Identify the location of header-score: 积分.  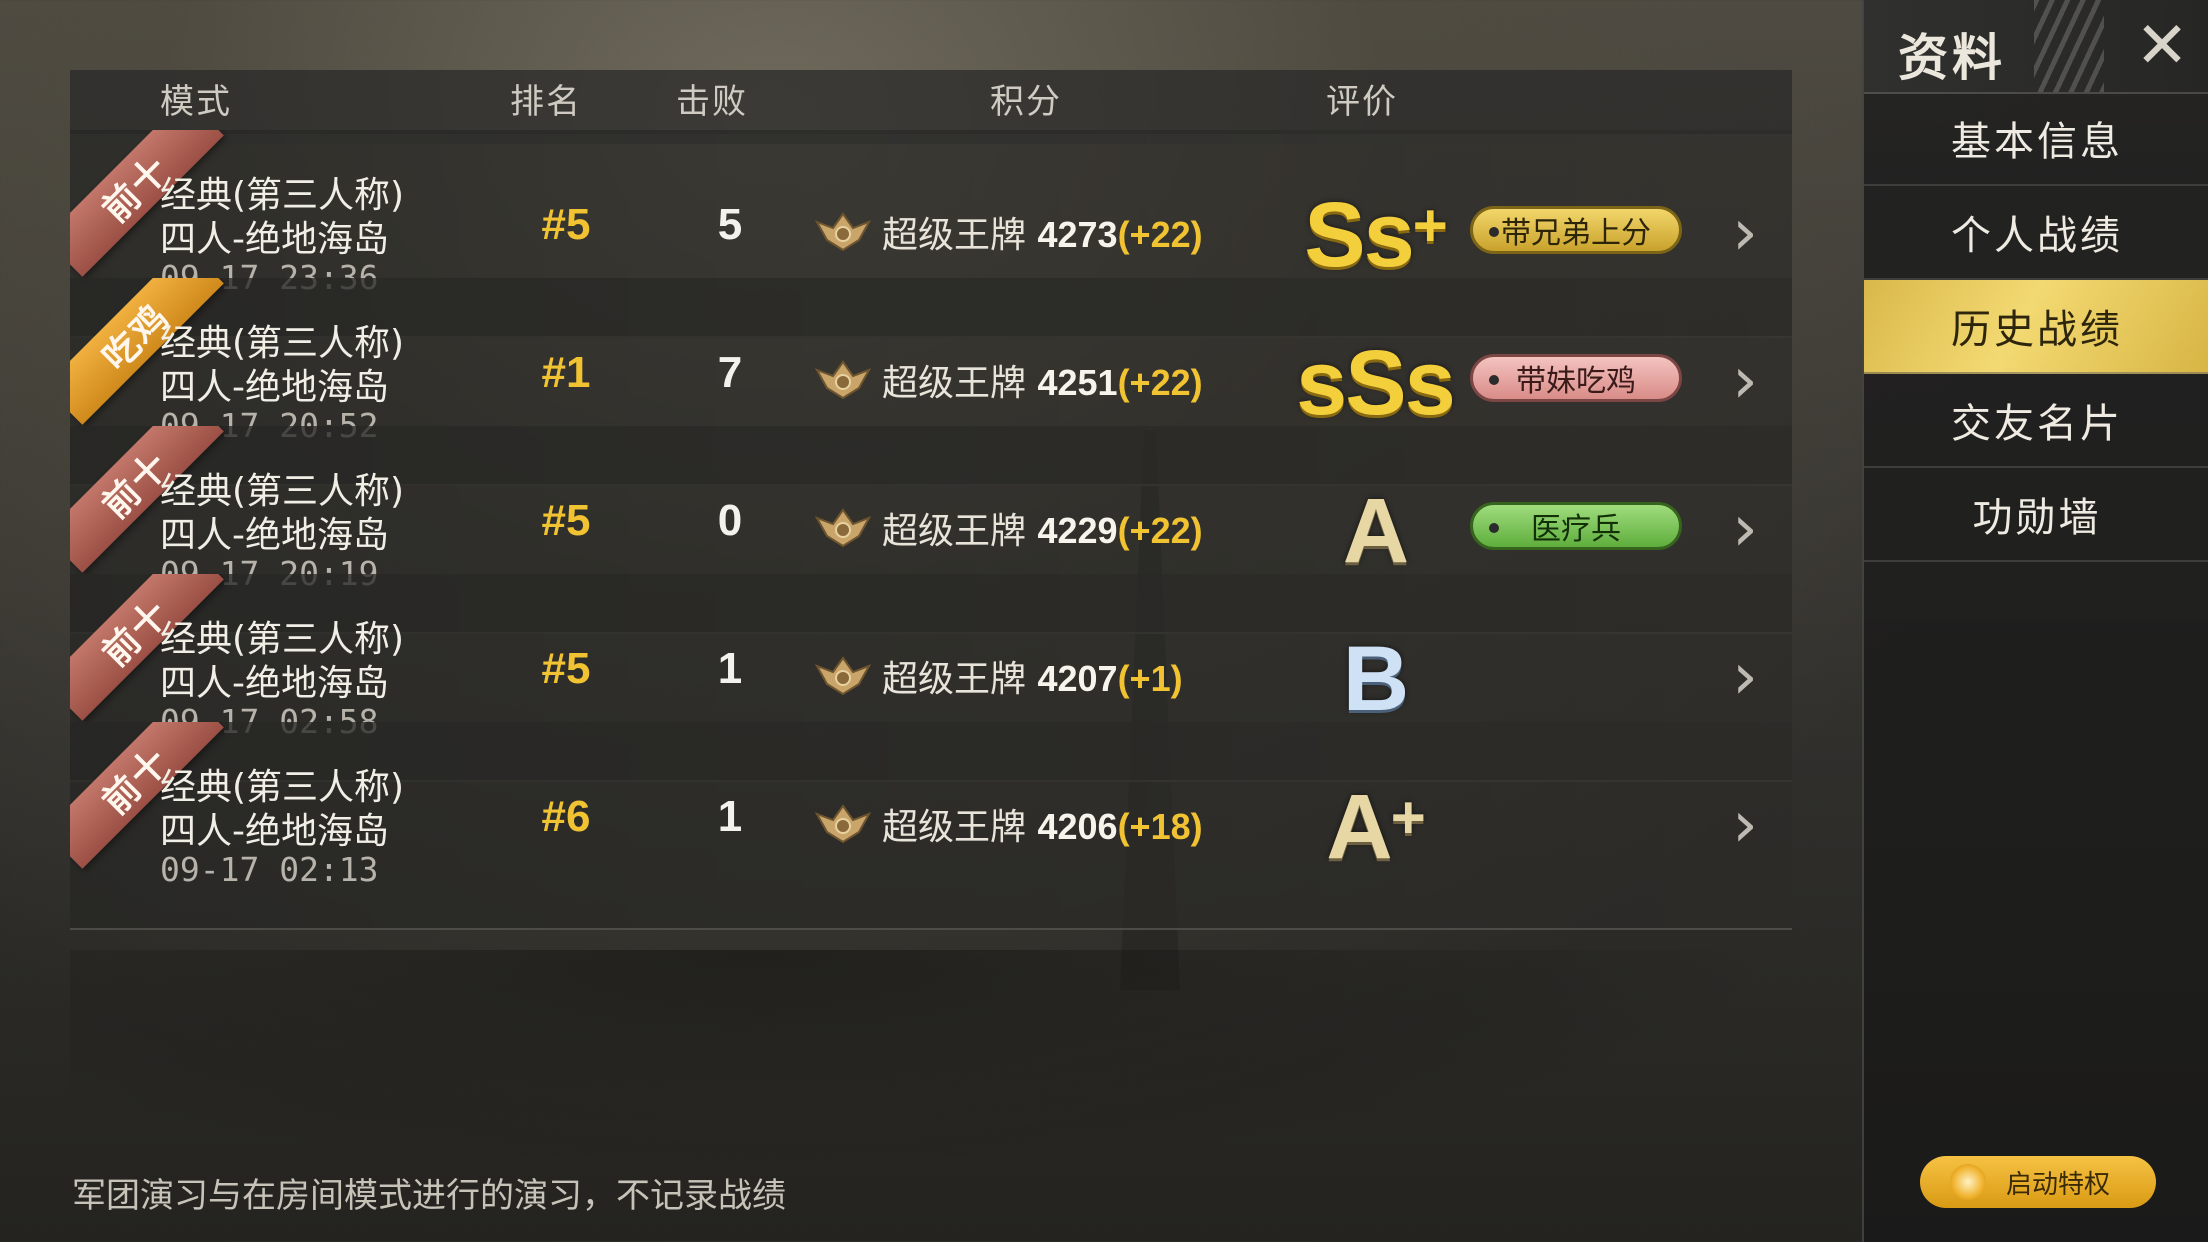
(1026, 102).